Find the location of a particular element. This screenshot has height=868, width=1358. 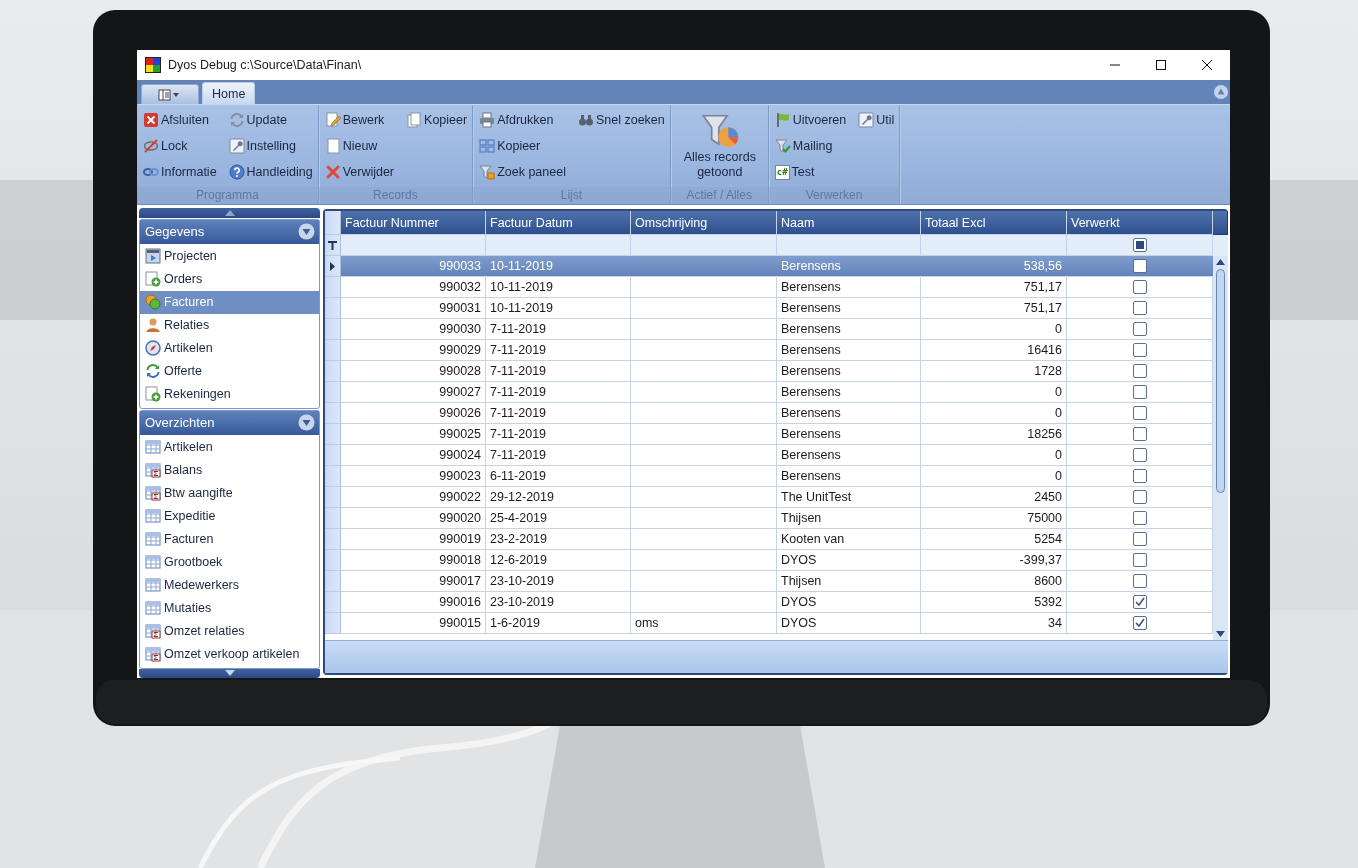

filter-icon is located at coordinates (332, 245).